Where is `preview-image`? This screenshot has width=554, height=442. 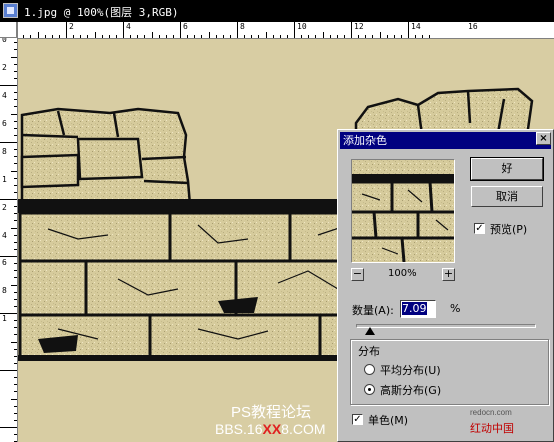 preview-image is located at coordinates (403, 211).